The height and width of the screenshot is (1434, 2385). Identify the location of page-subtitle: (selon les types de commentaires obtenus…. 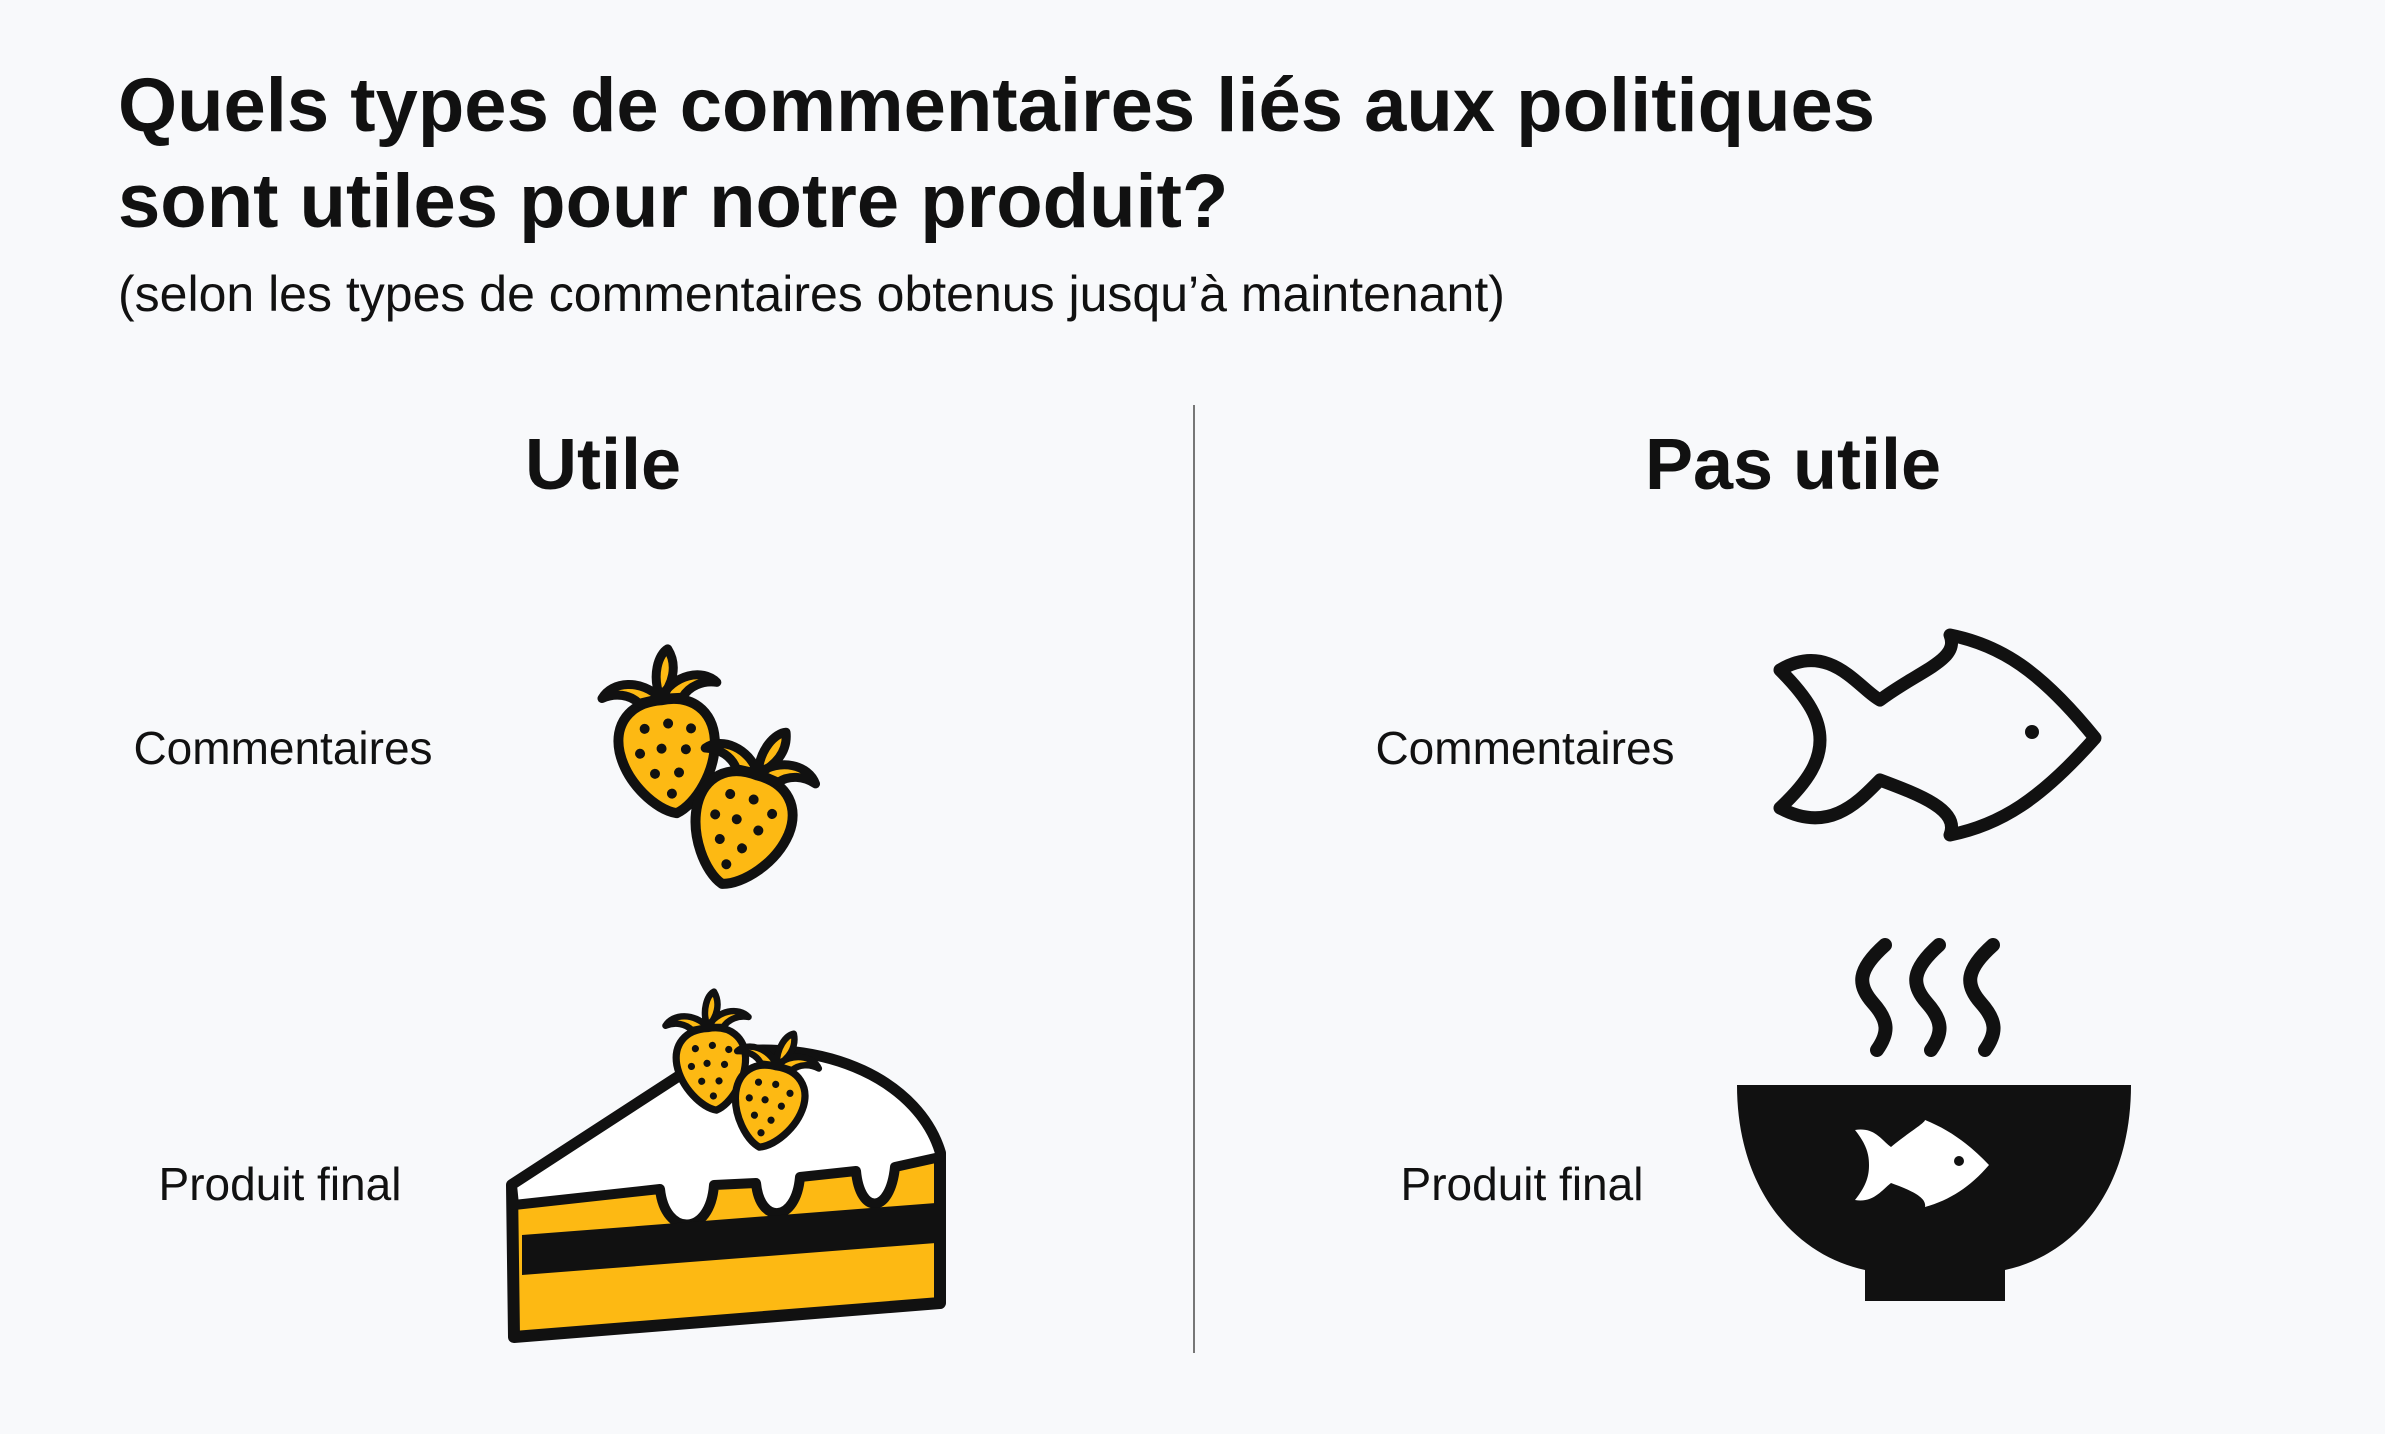
(811, 294).